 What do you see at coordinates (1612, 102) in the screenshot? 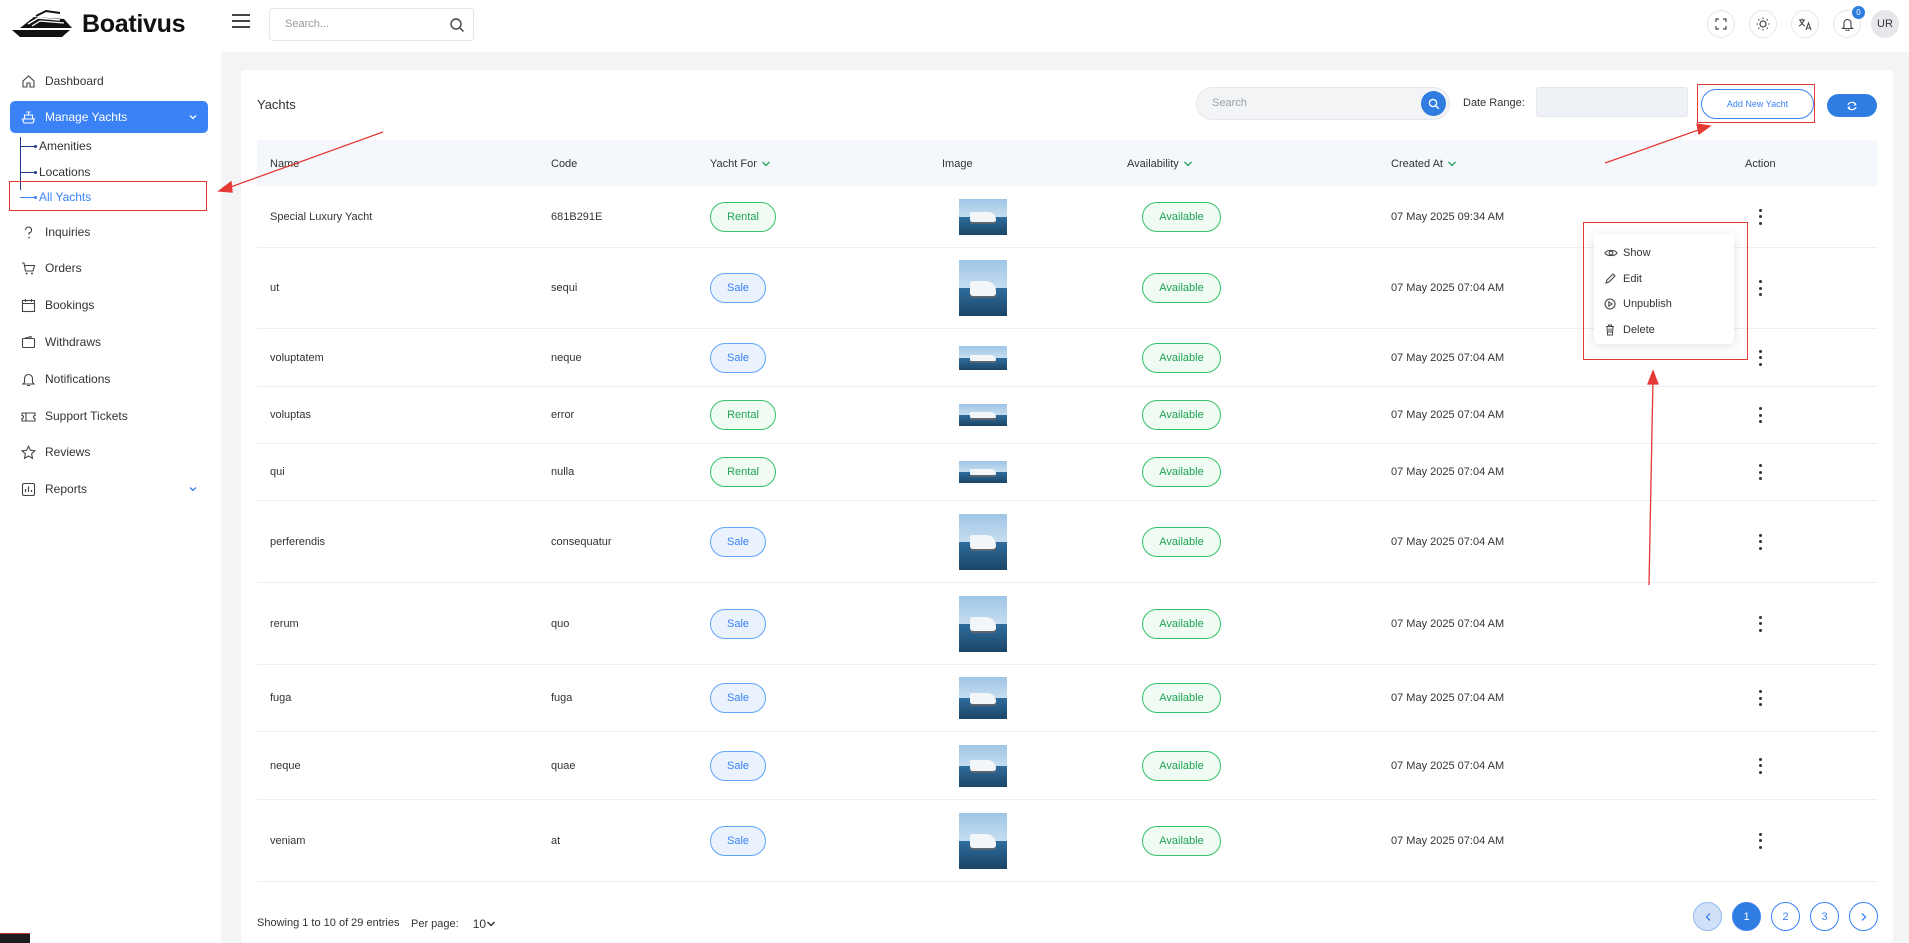
I see `date-range-input` at bounding box center [1612, 102].